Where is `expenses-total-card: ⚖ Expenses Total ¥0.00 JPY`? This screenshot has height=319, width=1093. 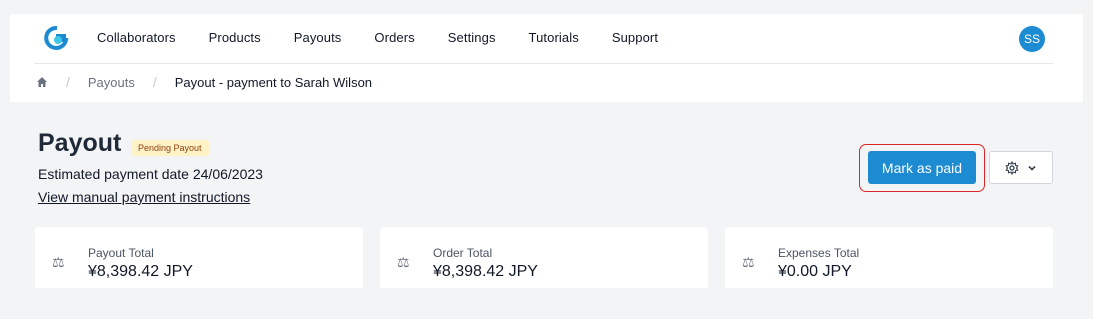 expenses-total-card: ⚖ Expenses Total ¥0.00 JPY is located at coordinates (889, 262).